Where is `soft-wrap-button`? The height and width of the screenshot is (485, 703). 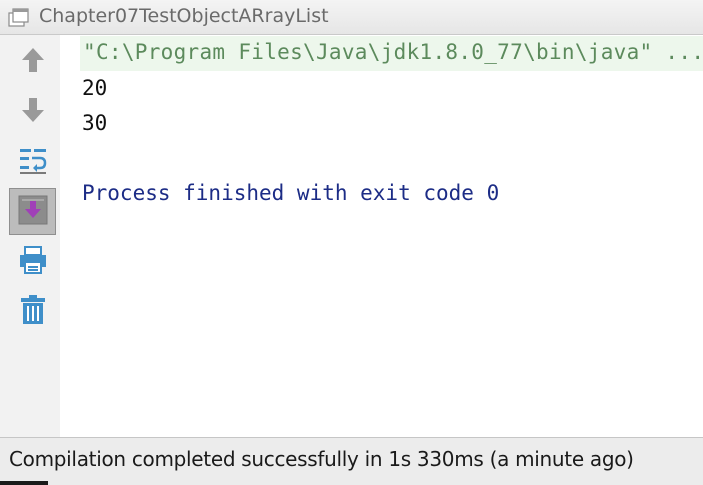
soft-wrap-button is located at coordinates (32, 161).